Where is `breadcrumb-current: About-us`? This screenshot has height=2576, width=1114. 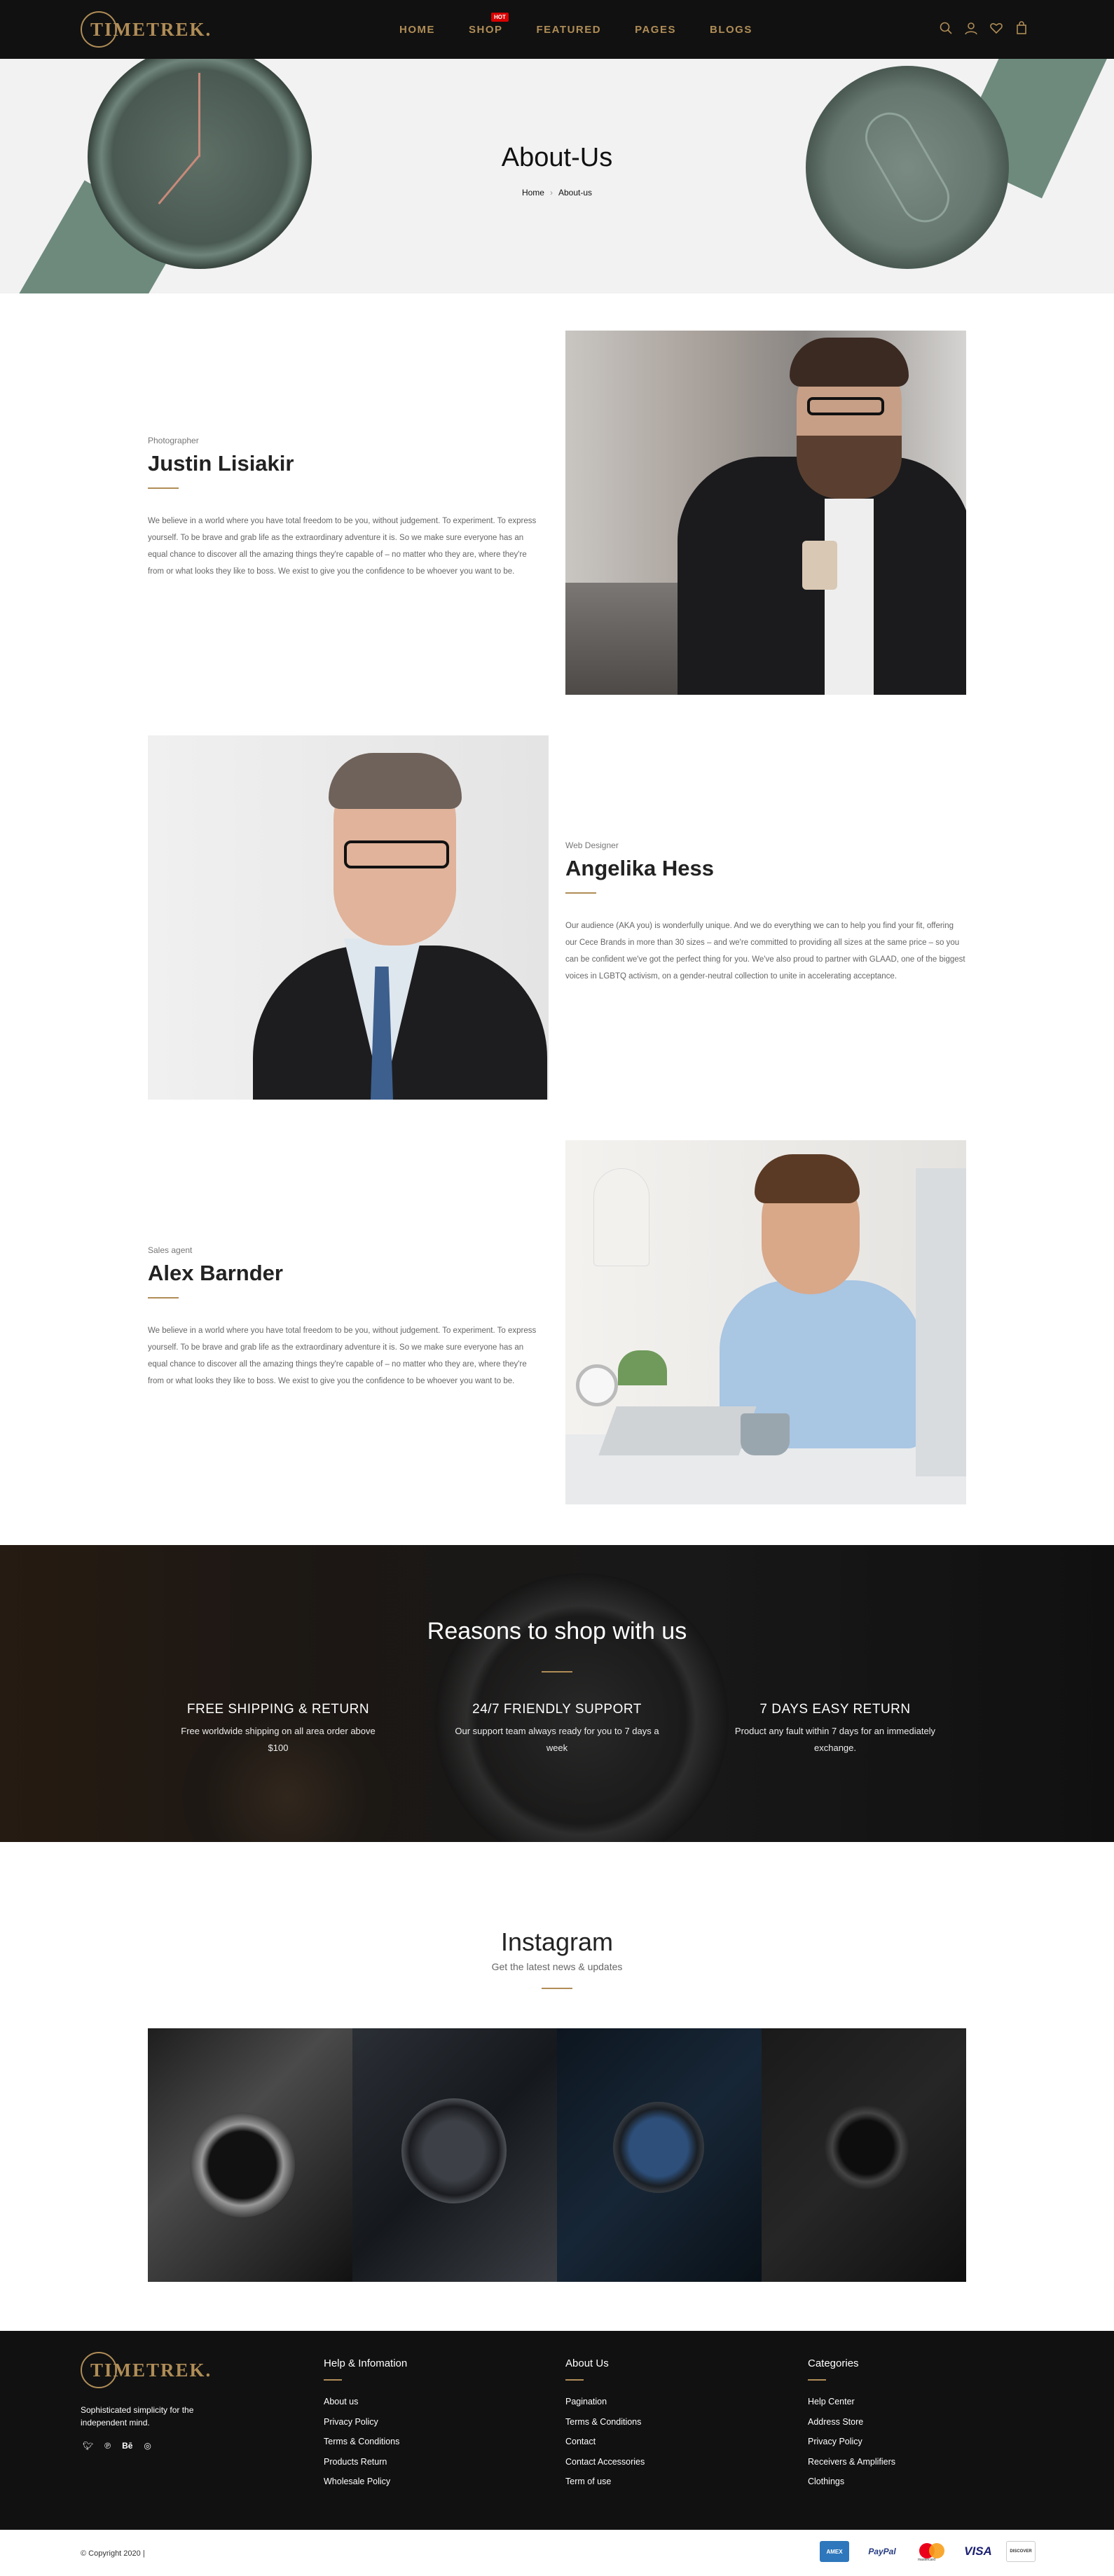
breadcrumb-current: About-us is located at coordinates (575, 193).